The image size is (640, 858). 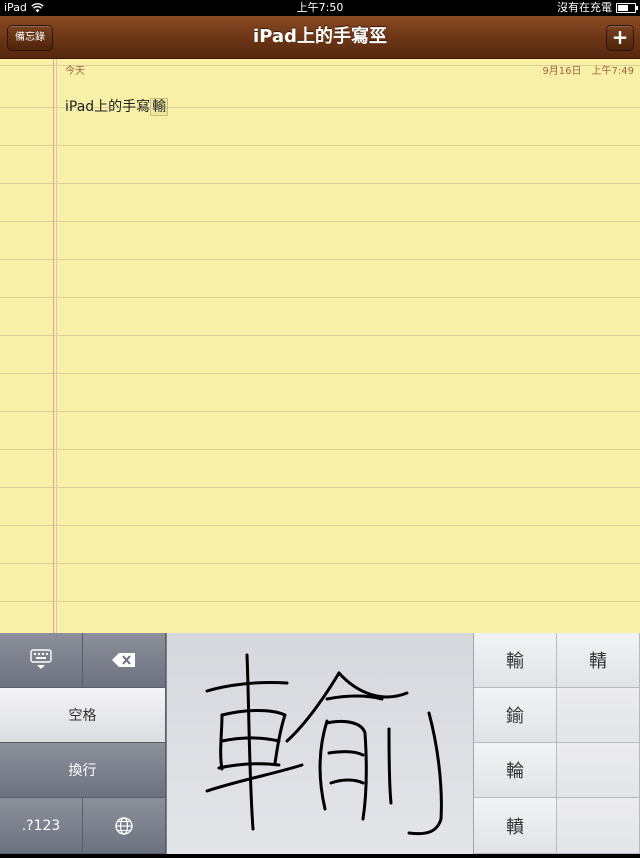 I want to click on note-body: iPad上的手寫輸, so click(x=117, y=106).